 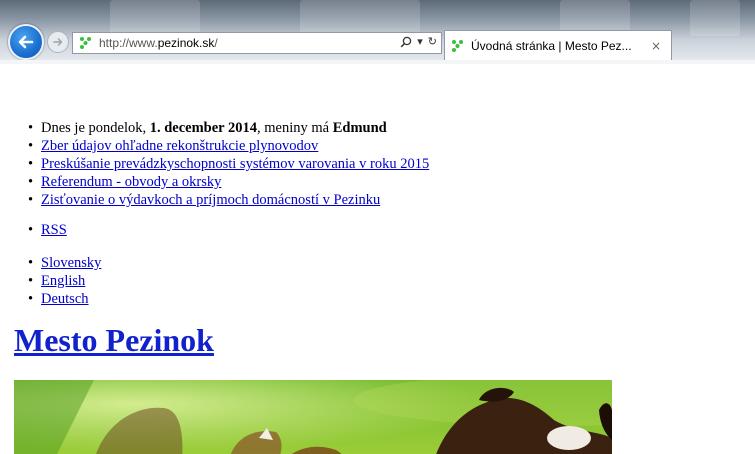 What do you see at coordinates (203, 128) in the screenshot?
I see `date-value: 1. december 2014` at bounding box center [203, 128].